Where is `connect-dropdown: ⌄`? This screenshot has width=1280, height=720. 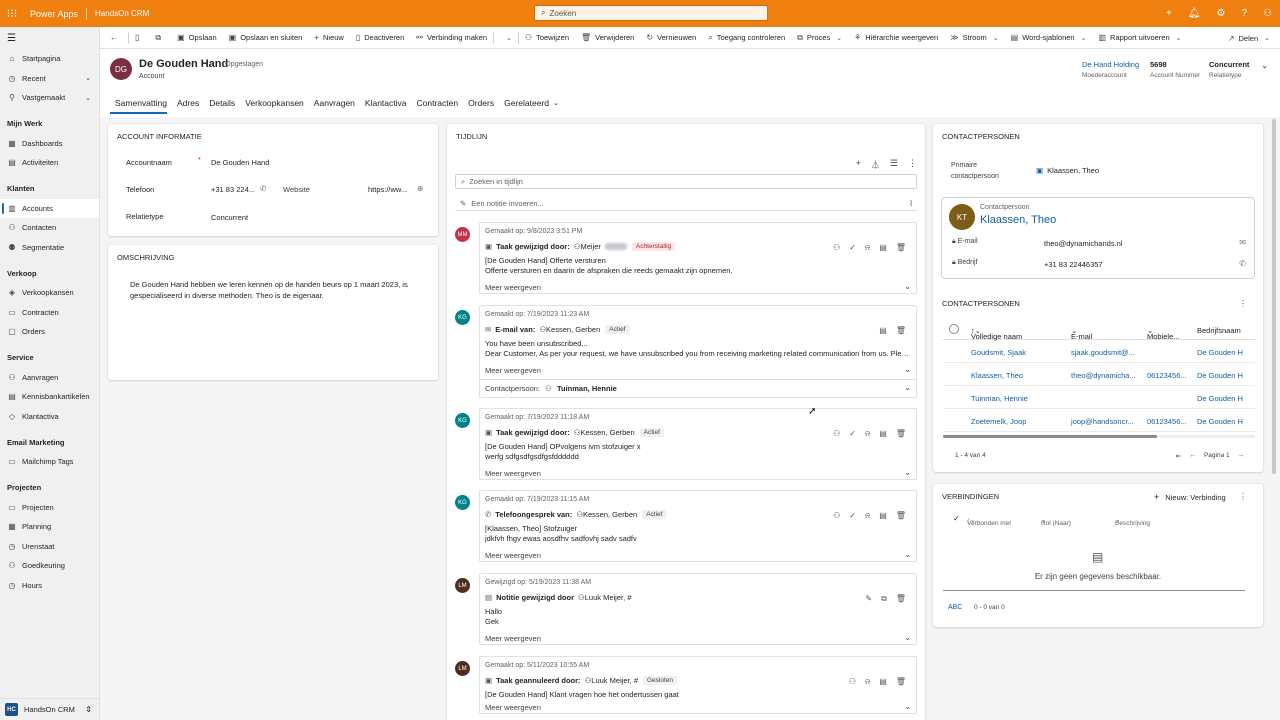
connect-dropdown: ⌄ is located at coordinates (506, 38).